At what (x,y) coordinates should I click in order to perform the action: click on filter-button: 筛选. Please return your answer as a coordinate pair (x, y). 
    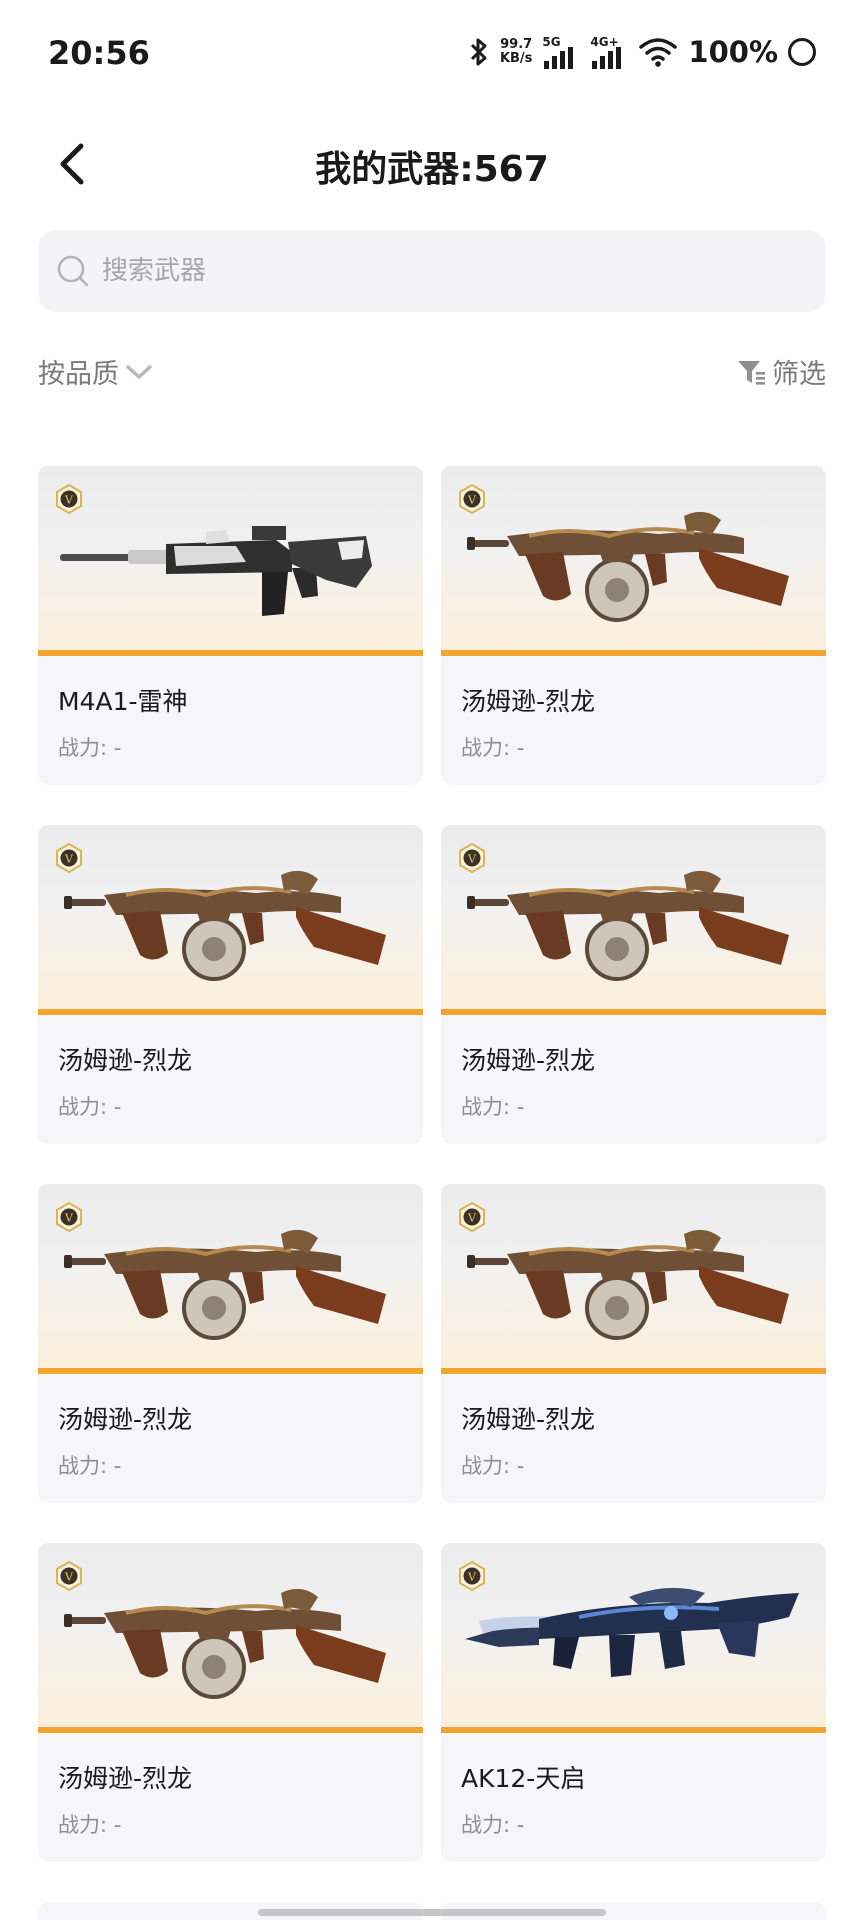
    Looking at the image, I should click on (781, 371).